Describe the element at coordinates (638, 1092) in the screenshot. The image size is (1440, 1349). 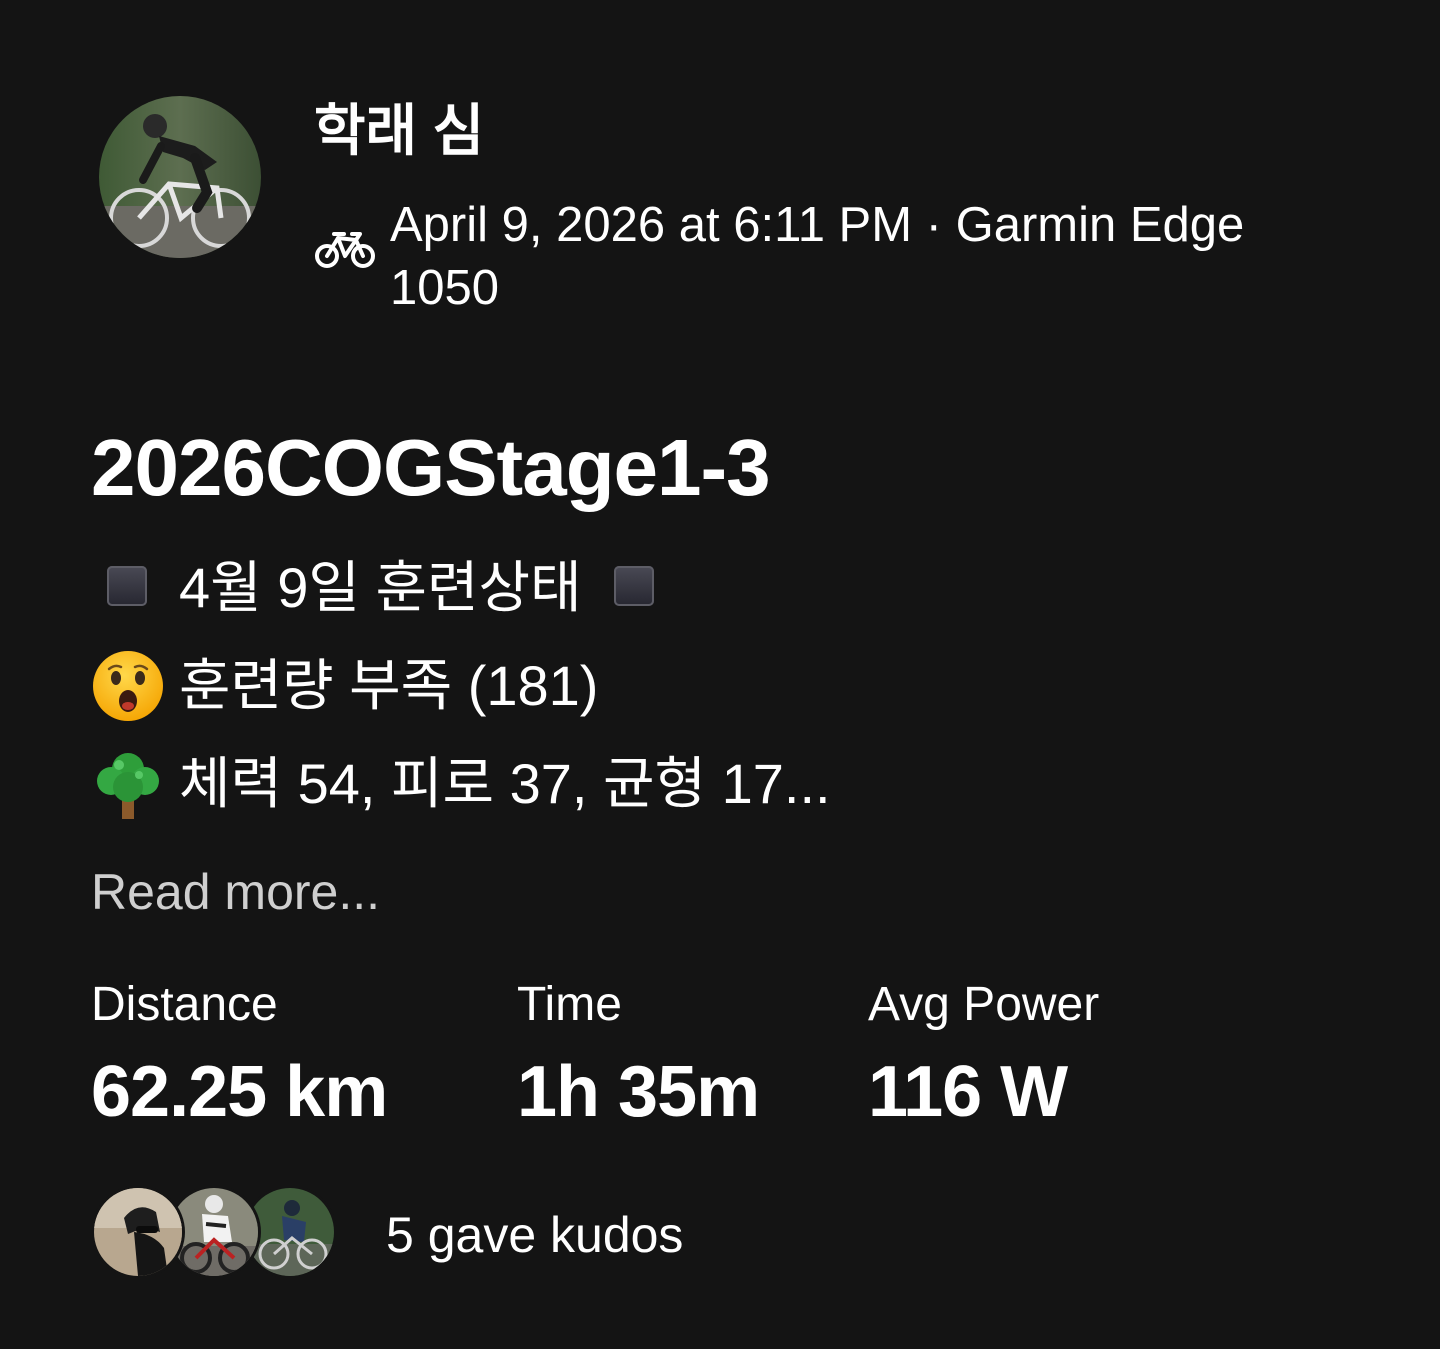
I see `stat-value: 1h 35m` at that location.